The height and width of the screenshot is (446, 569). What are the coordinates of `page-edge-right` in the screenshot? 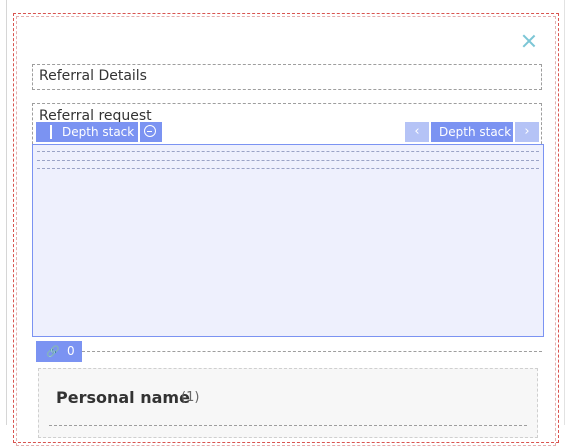 It's located at (564, 212).